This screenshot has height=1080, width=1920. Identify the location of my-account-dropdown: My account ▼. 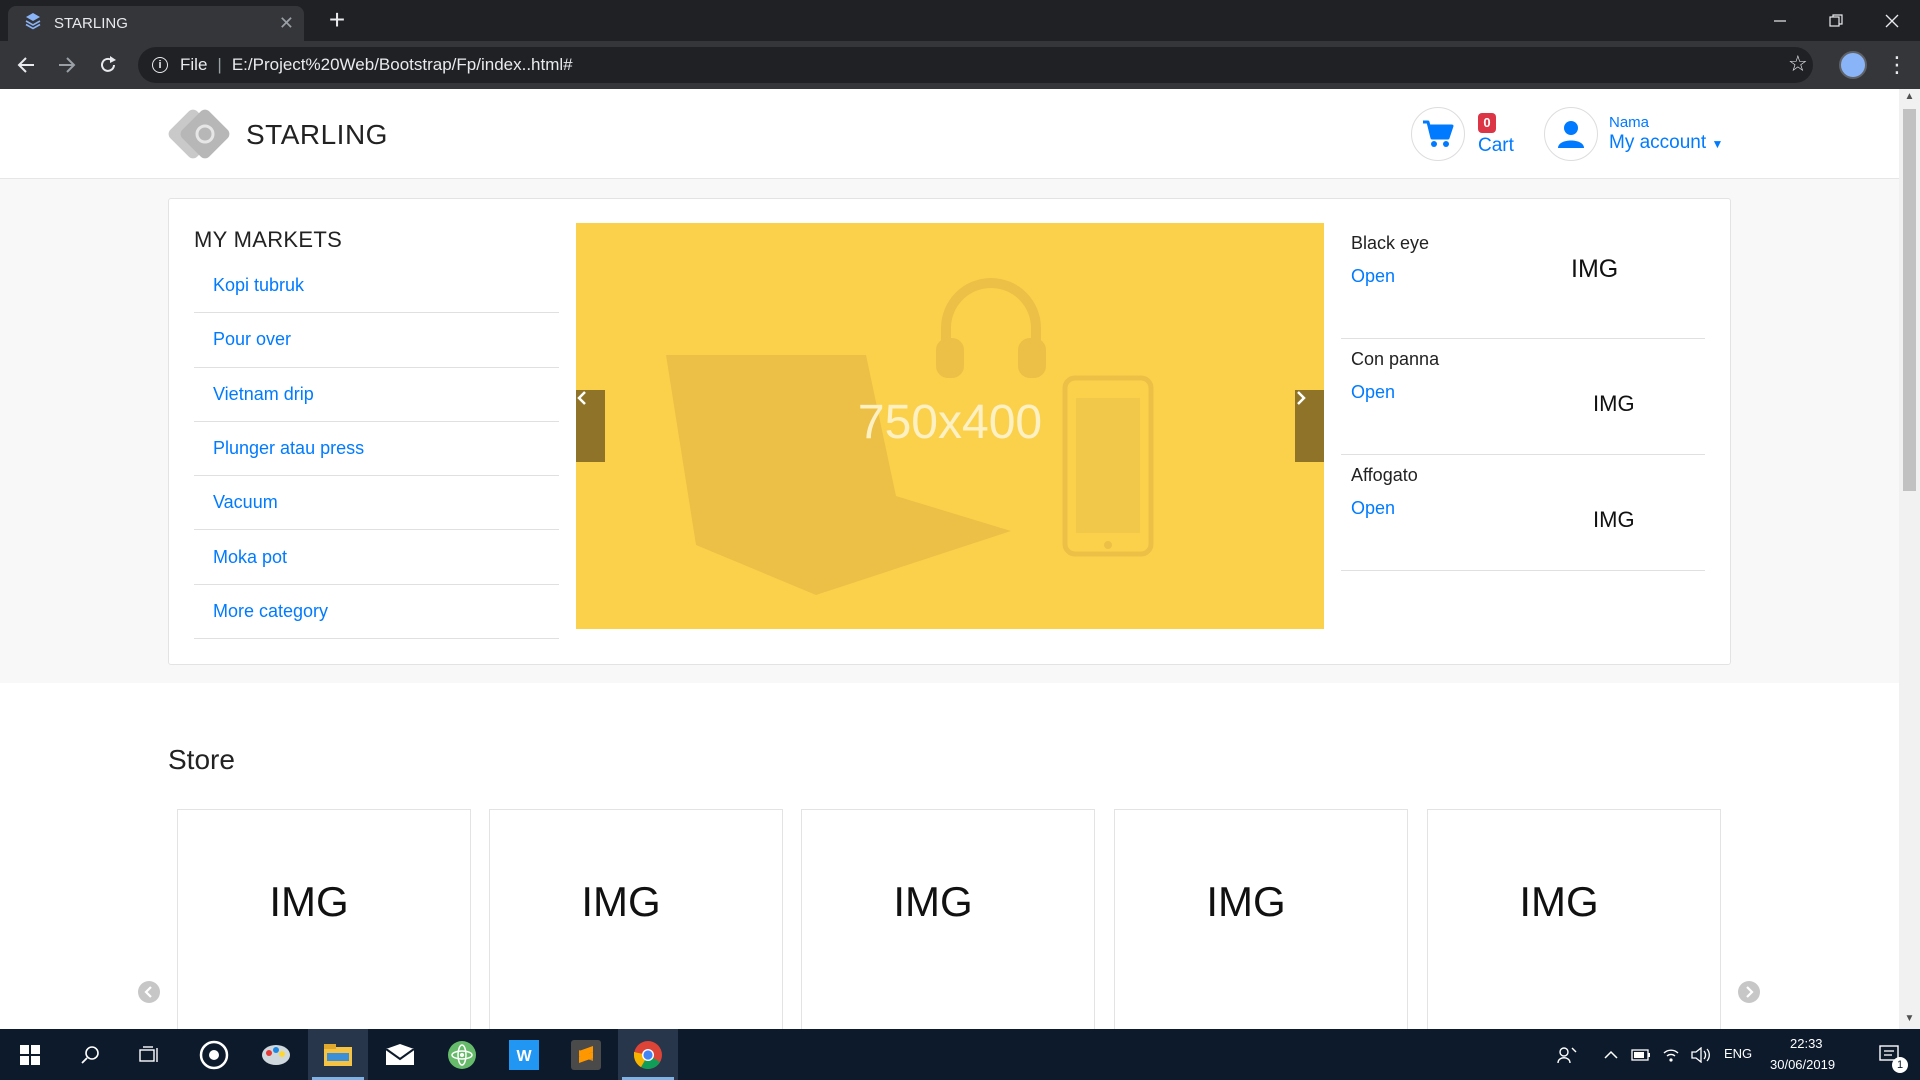
(1666, 143).